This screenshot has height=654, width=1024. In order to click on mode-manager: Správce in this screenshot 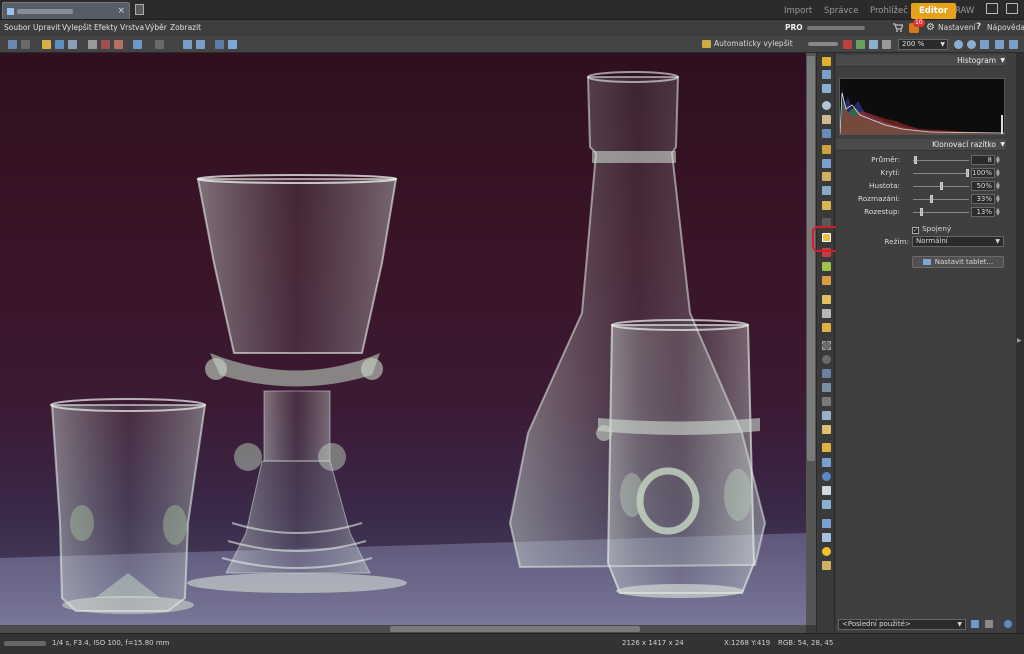, I will do `click(841, 11)`.